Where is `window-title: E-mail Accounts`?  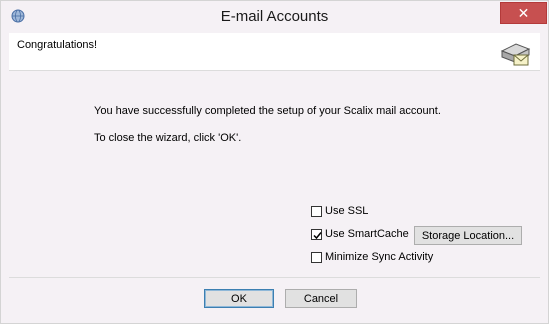
window-title: E-mail Accounts is located at coordinates (274, 16).